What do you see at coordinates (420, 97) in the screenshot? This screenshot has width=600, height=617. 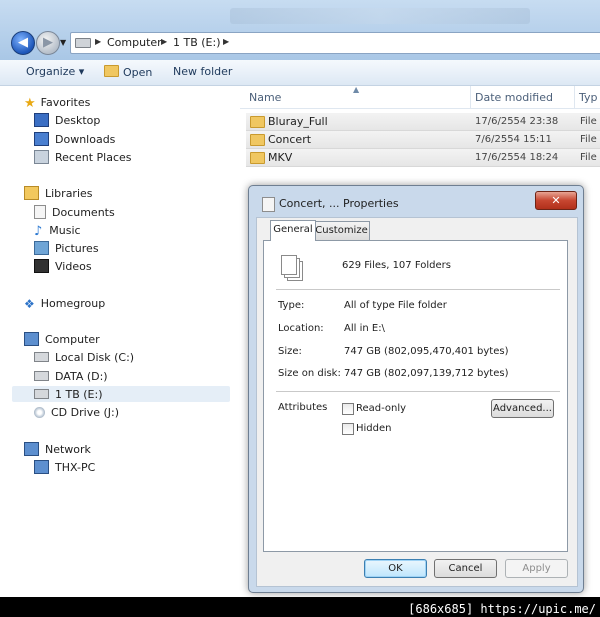 I see `column-header-row: ▲ Name Date modified Typ` at bounding box center [420, 97].